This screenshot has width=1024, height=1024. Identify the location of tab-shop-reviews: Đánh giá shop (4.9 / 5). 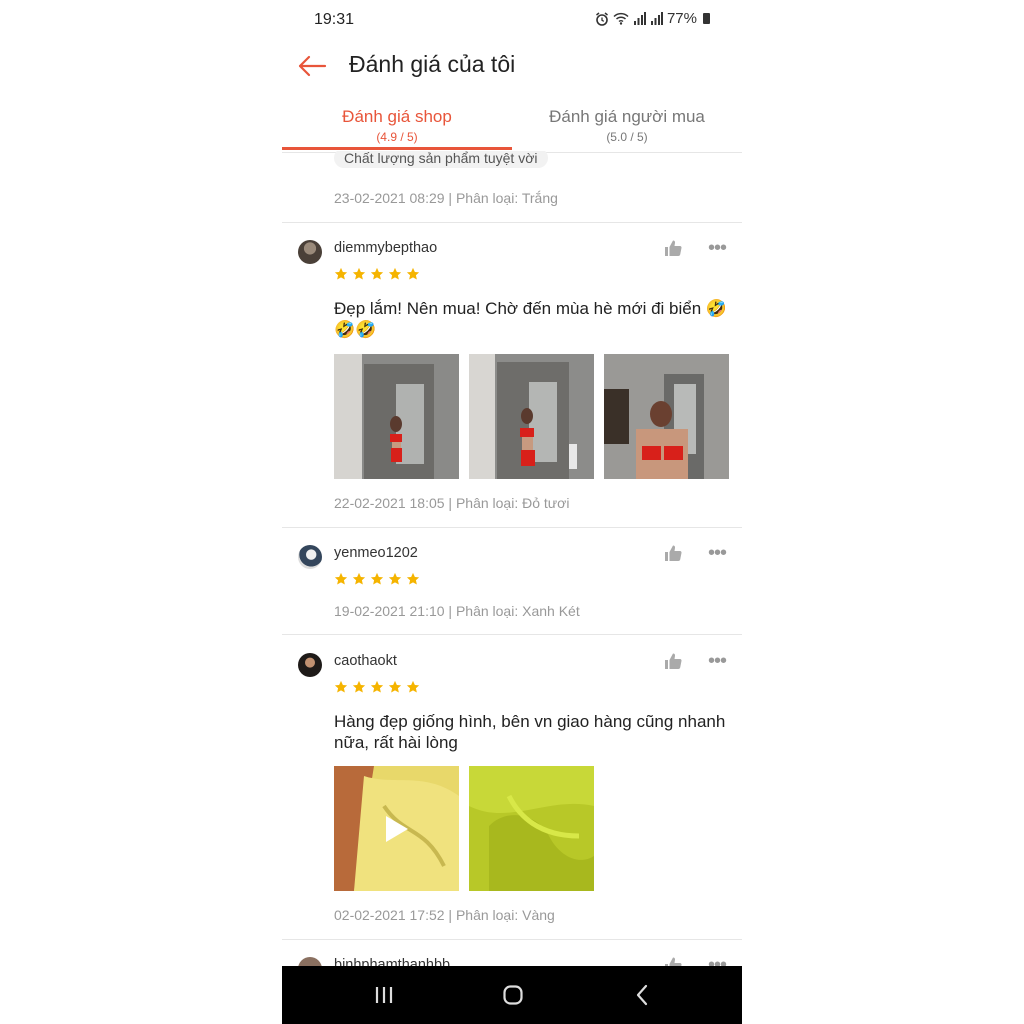
(397, 125).